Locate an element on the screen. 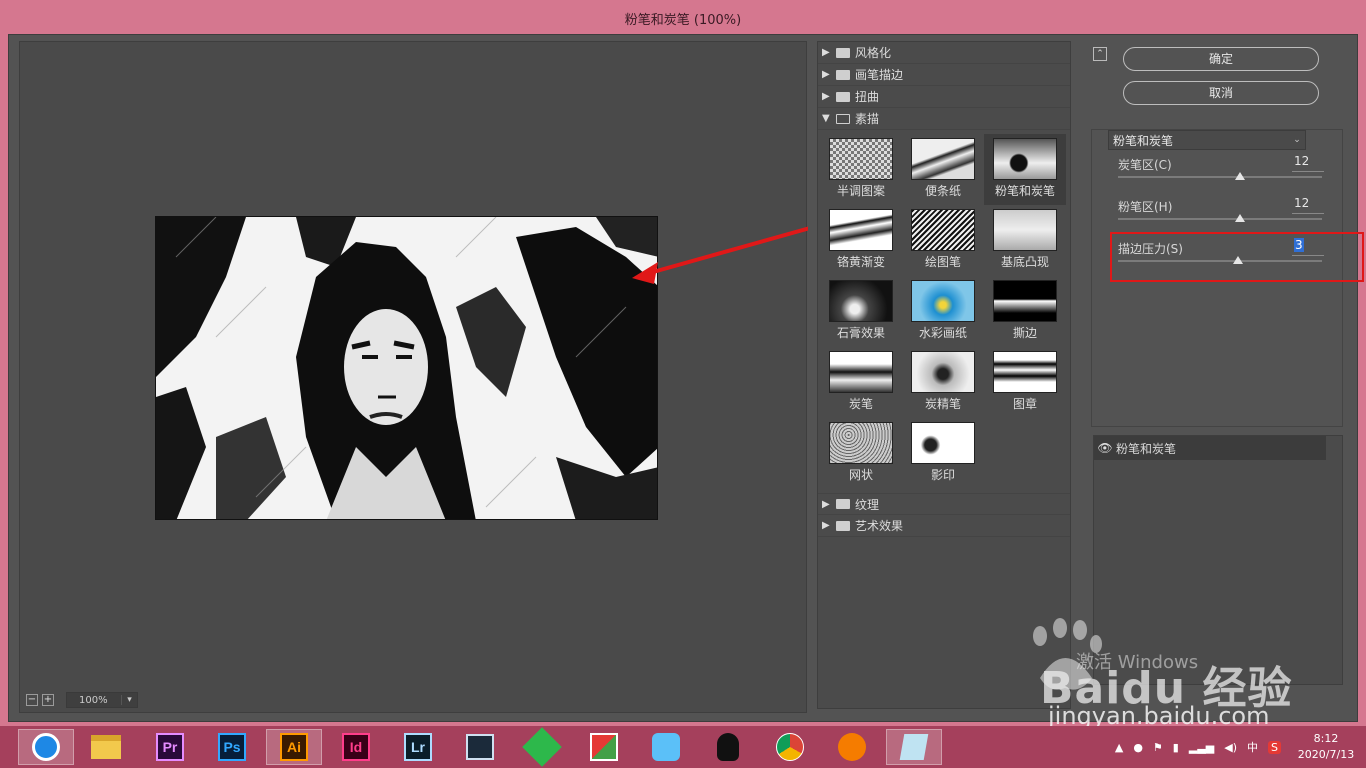  qq-penguin-icon is located at coordinates (728, 747).